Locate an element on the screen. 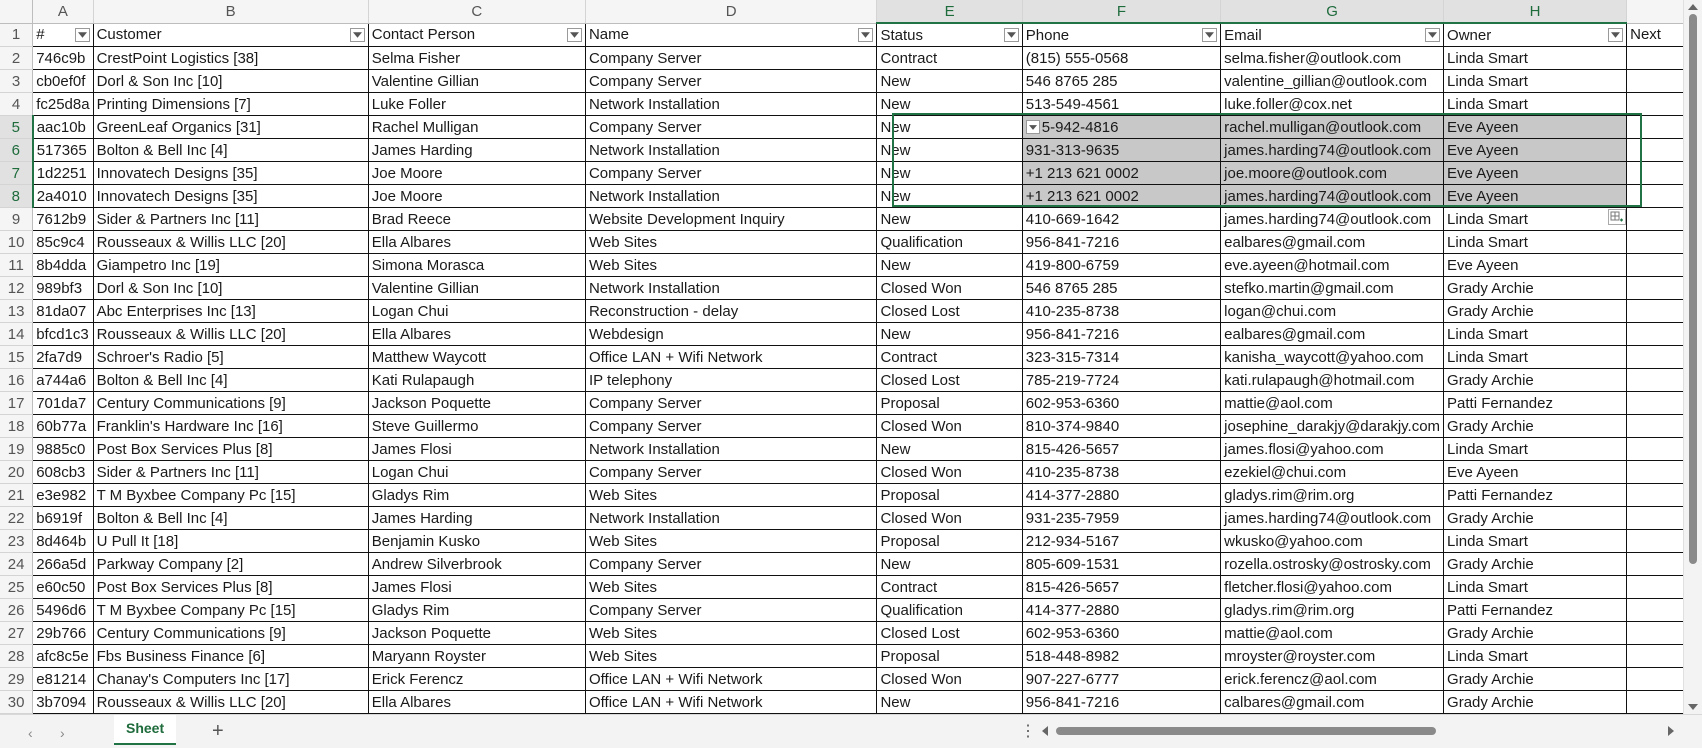 The height and width of the screenshot is (748, 1702). table-cell: Rachel Mulligan is located at coordinates (477, 127).